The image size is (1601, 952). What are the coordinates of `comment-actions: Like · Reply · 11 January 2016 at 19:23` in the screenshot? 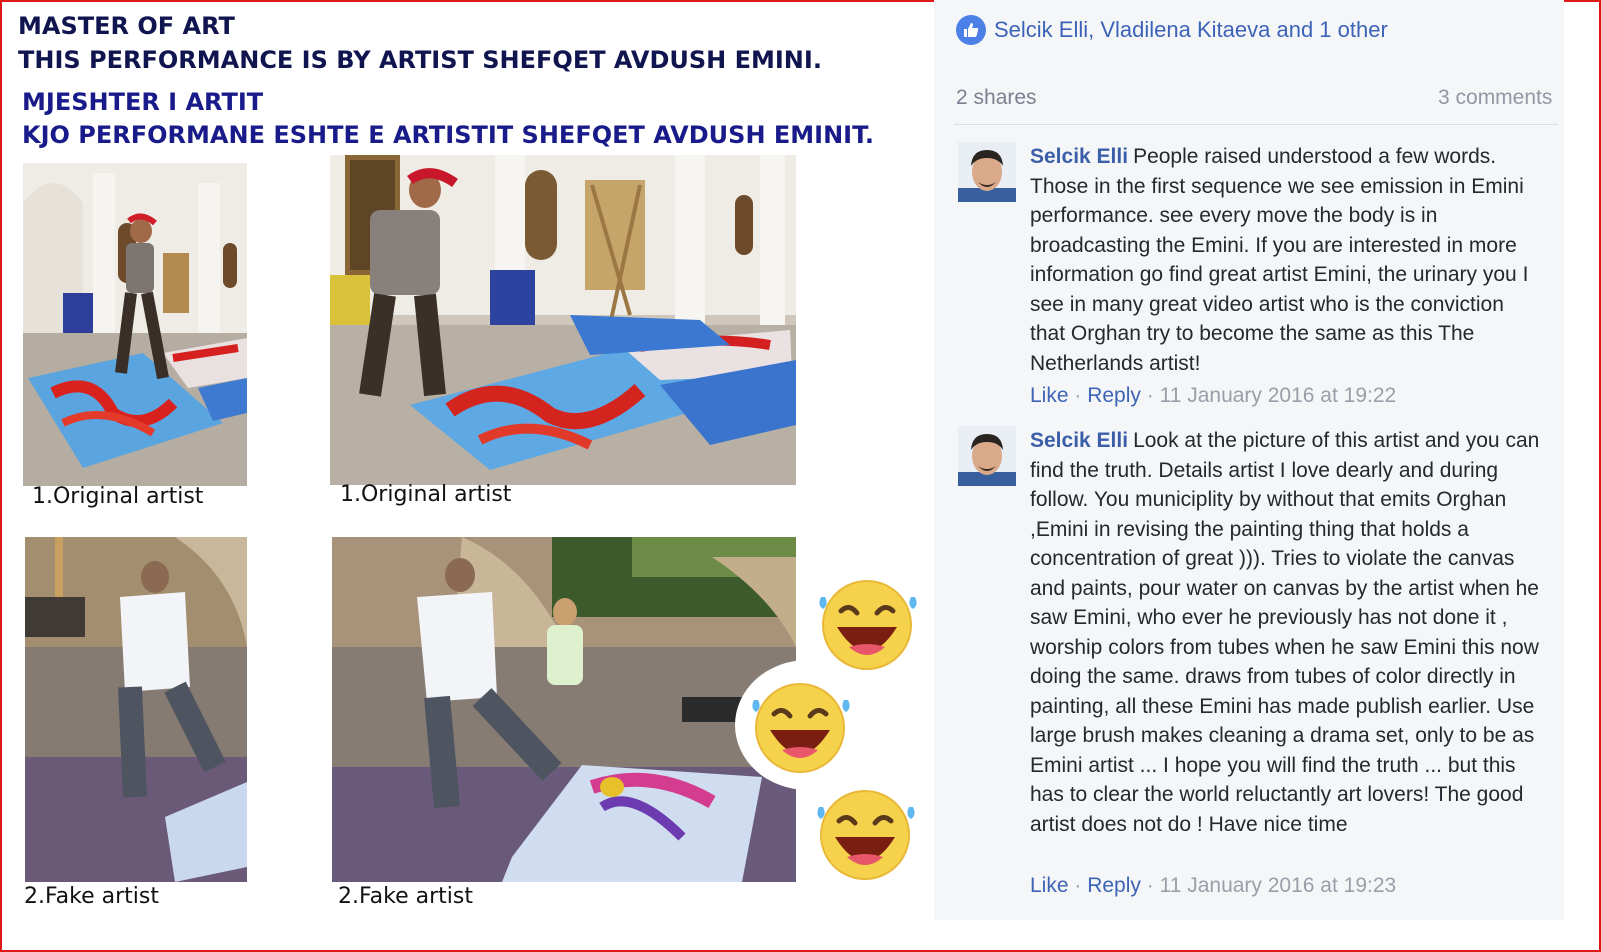 It's located at (1213, 886).